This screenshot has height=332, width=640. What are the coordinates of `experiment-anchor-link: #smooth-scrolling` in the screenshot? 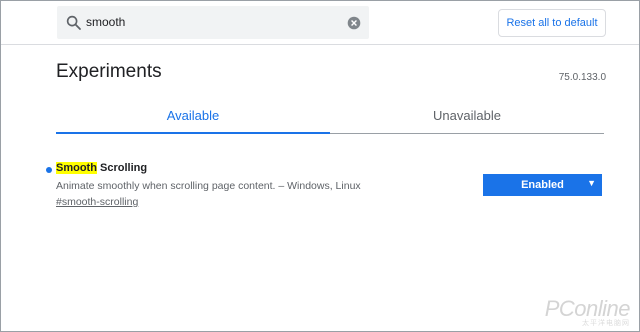 It's located at (97, 202).